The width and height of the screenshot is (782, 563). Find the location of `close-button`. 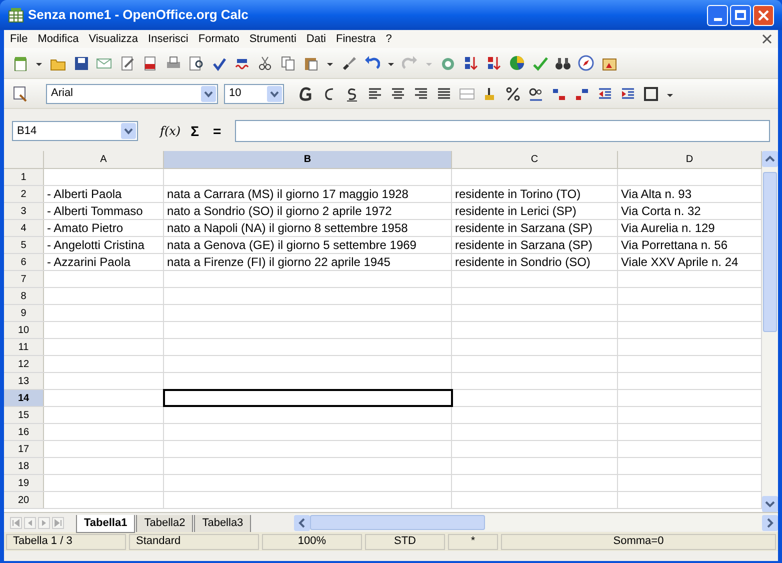

close-button is located at coordinates (763, 15).